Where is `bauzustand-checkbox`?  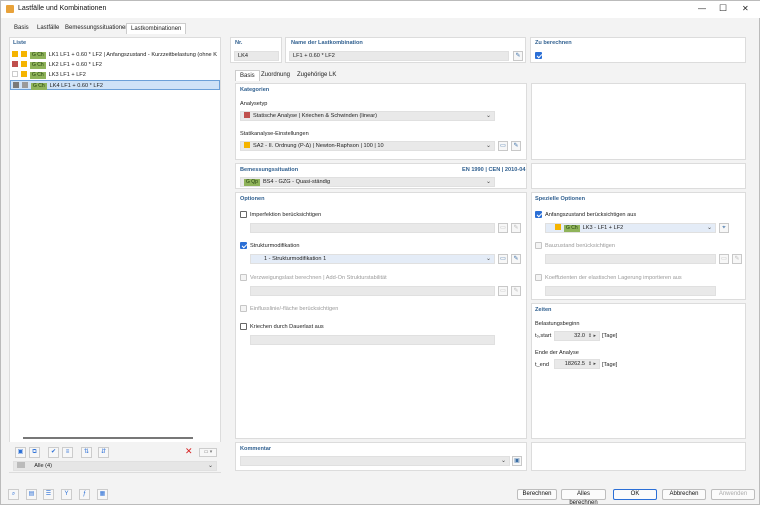
bauzustand-checkbox is located at coordinates (538, 245).